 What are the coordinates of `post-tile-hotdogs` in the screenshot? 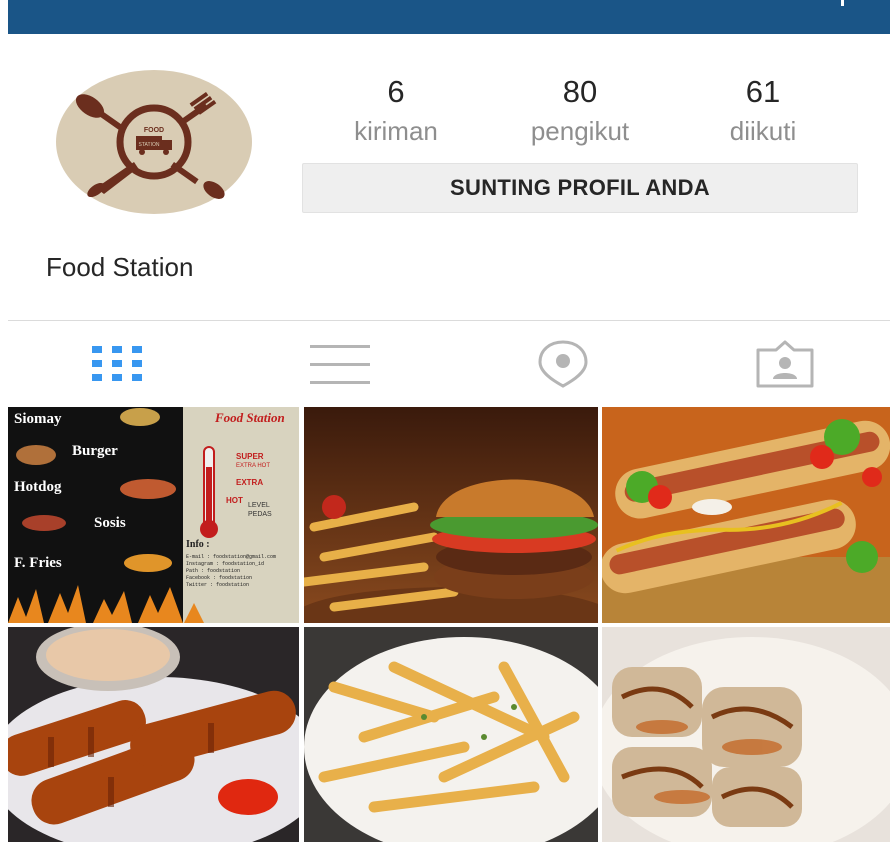 It's located at (746, 515).